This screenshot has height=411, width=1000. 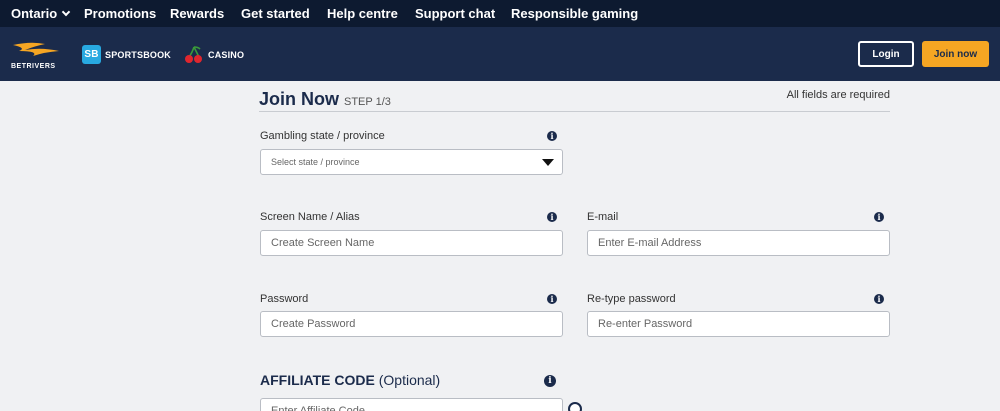 I want to click on state-select: Select state / province, so click(x=411, y=162).